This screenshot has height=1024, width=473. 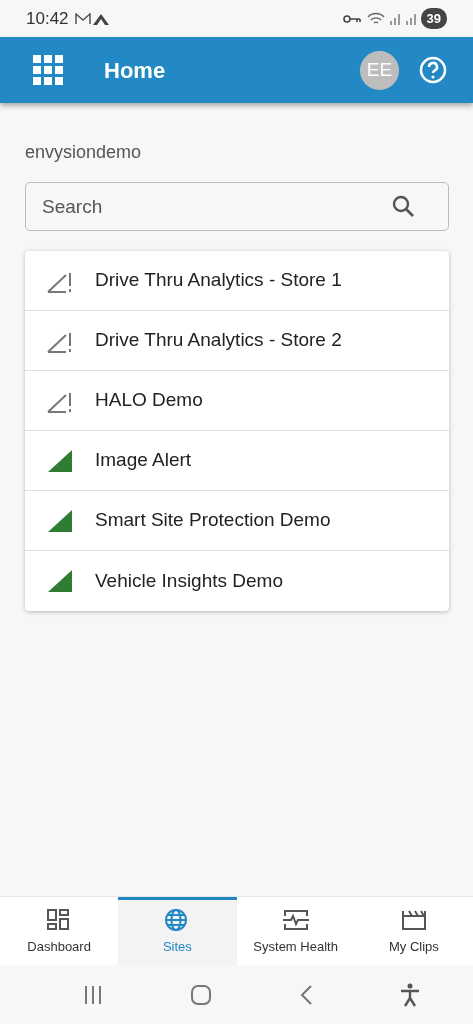 What do you see at coordinates (403, 206) in the screenshot?
I see `search-icon` at bounding box center [403, 206].